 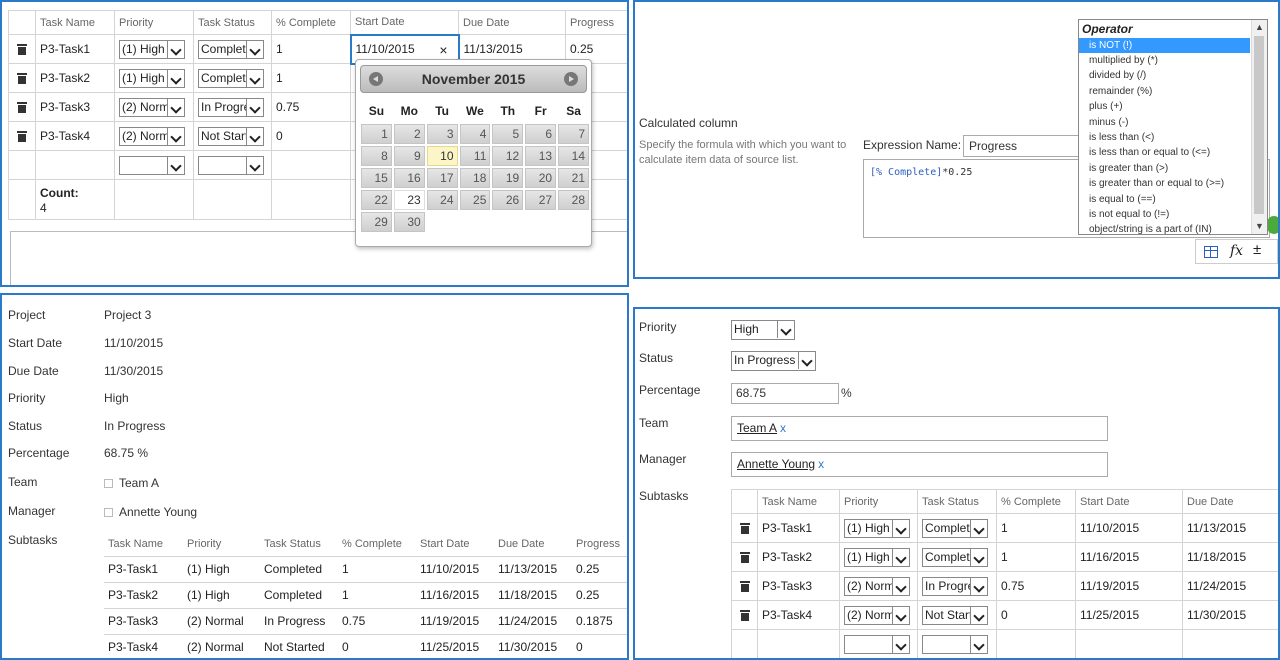 What do you see at coordinates (1173, 137) in the screenshot?
I see `operator-option: is less than (<)` at bounding box center [1173, 137].